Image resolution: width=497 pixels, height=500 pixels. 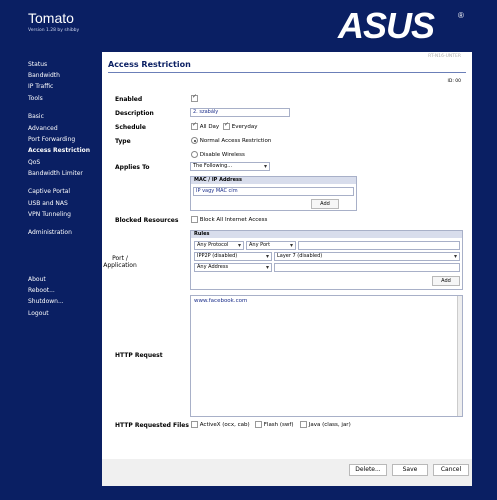 What do you see at coordinates (194, 219) in the screenshot?
I see `block-all-checkbox` at bounding box center [194, 219].